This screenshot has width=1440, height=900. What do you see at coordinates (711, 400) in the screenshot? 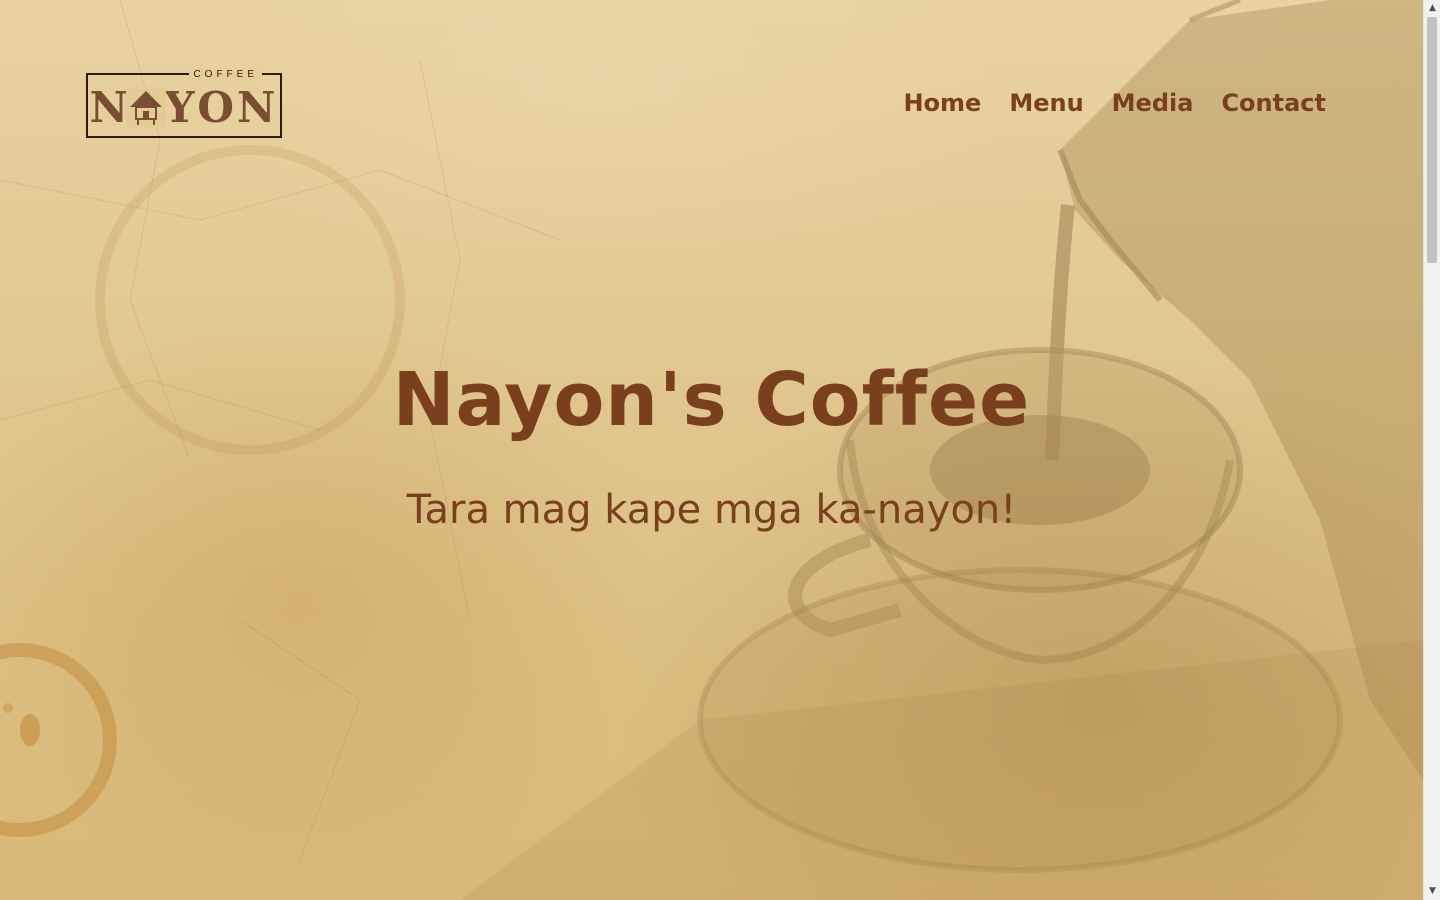
I see `hero-title: Nayon's Coffee` at bounding box center [711, 400].